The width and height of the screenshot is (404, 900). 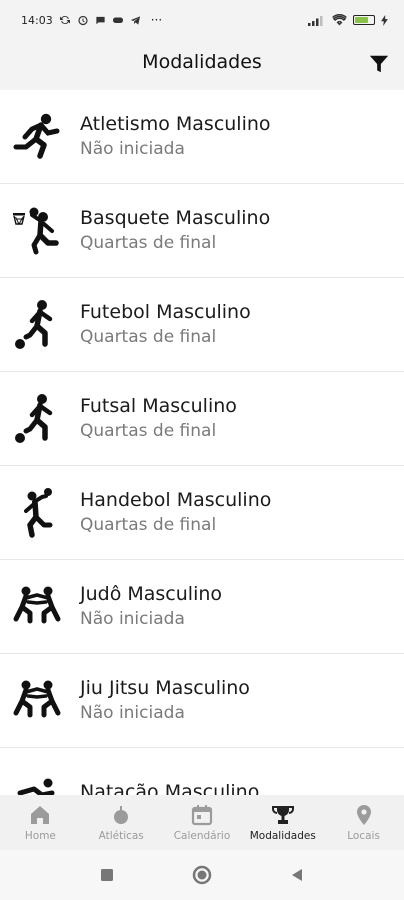 I want to click on nav-item-modalidades: Modalidades, so click(x=283, y=822).